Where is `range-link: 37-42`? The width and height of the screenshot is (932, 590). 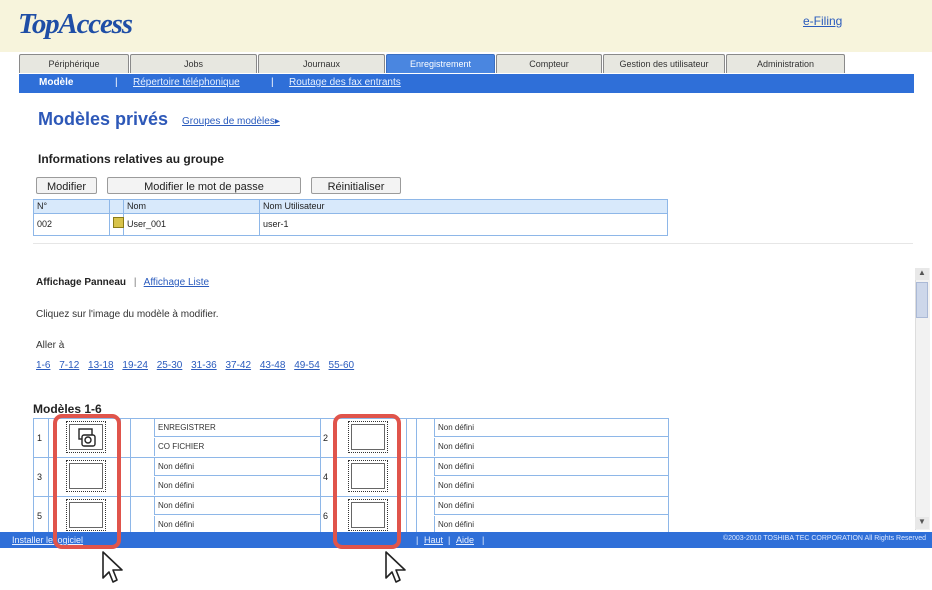 range-link: 37-42 is located at coordinates (238, 365).